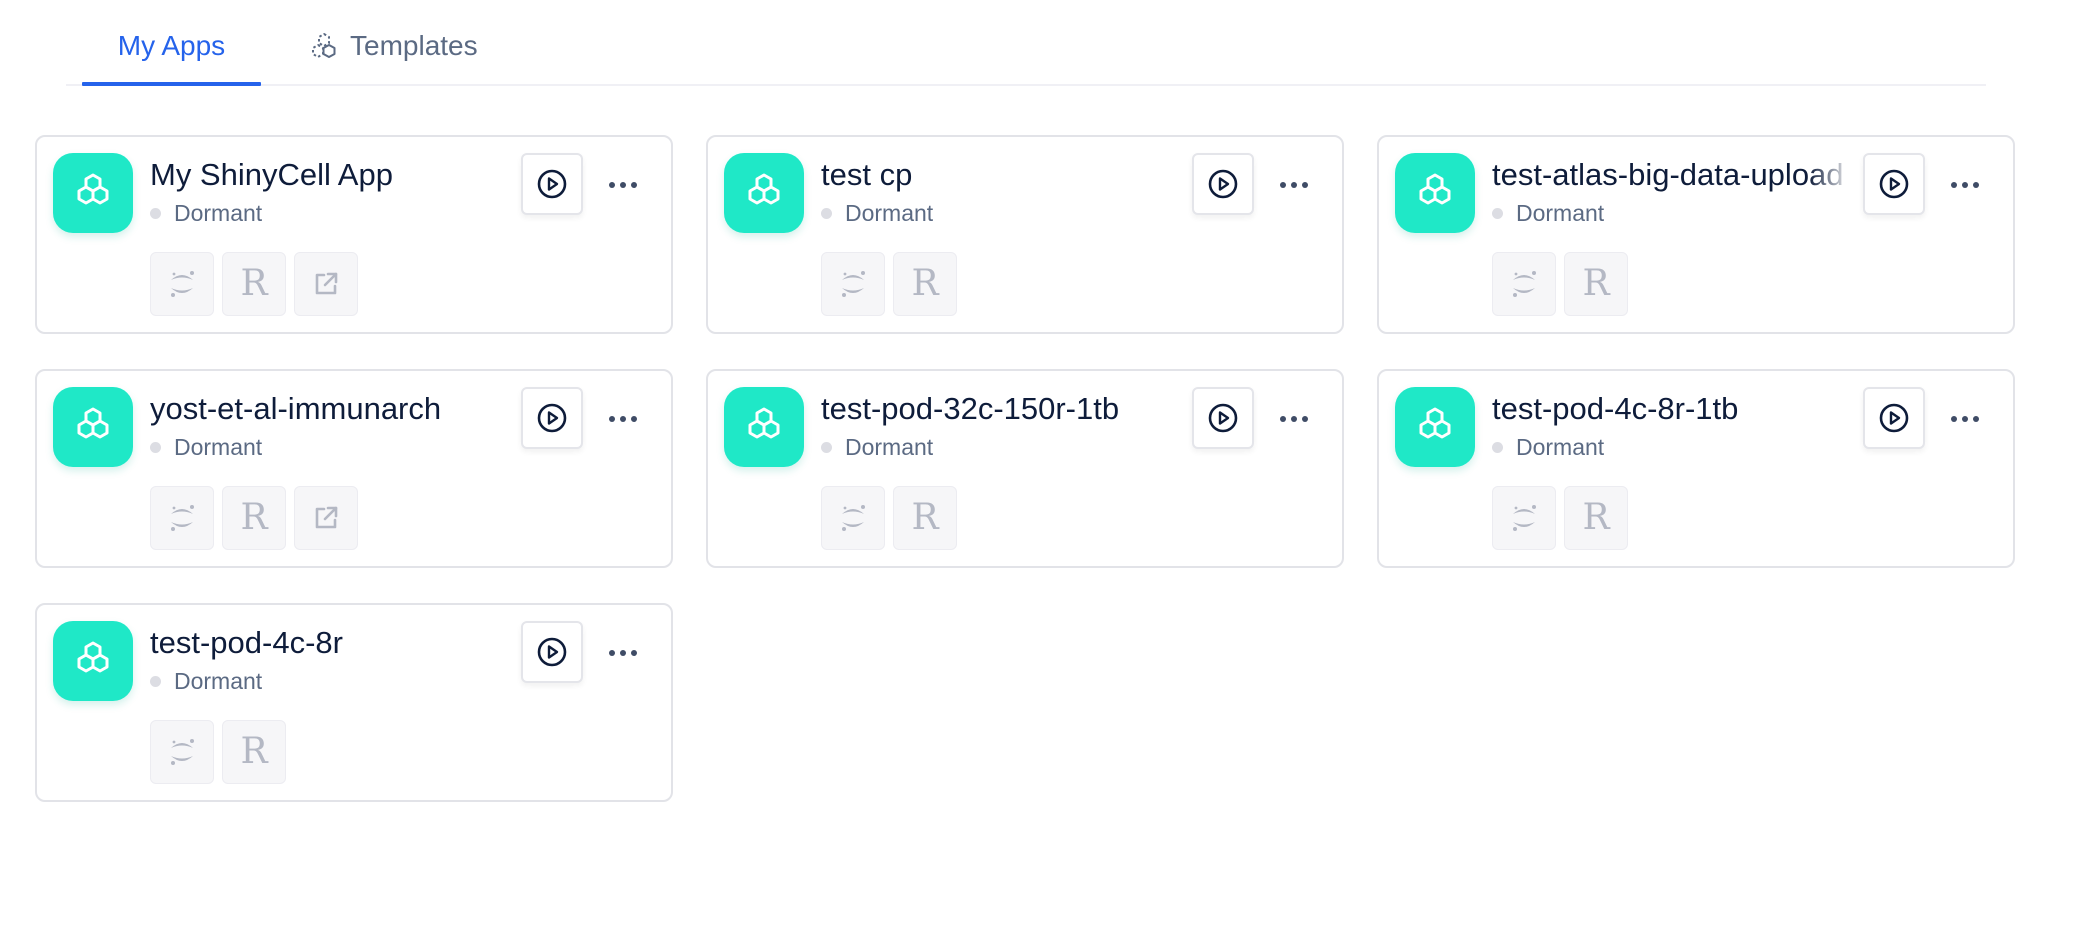 The width and height of the screenshot is (2078, 928). I want to click on app-title: test-atlas-big-data-upload, so click(1672, 175).